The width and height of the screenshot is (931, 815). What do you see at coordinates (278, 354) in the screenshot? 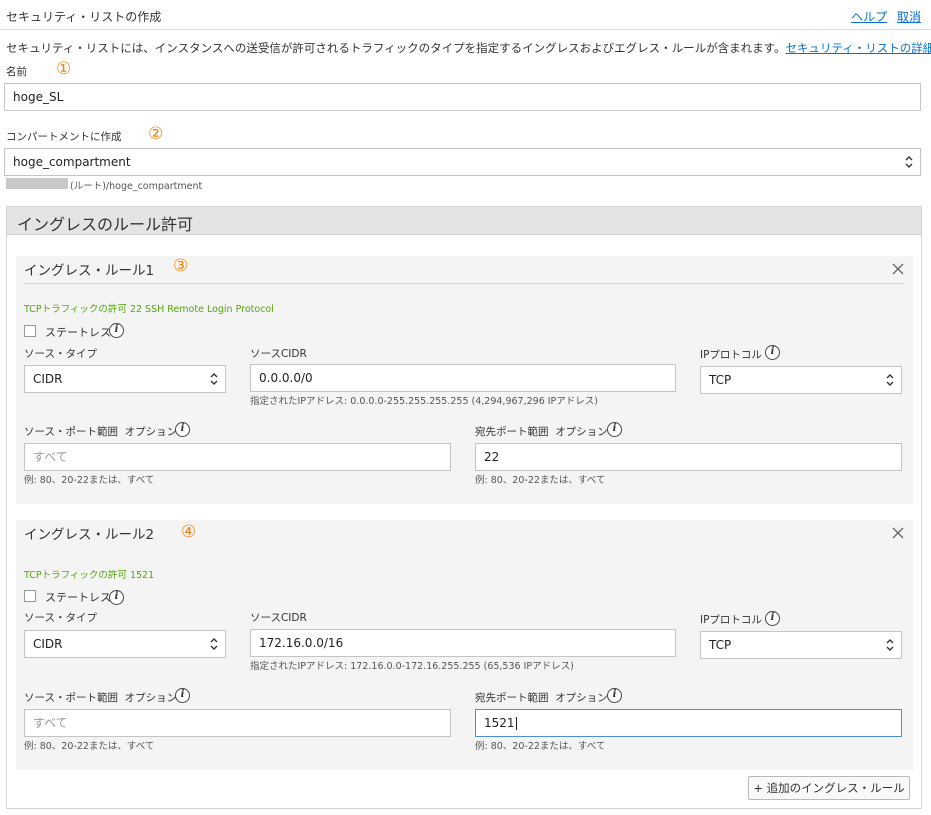
I see `rule-1-source-cidr-label: ソースCIDR` at bounding box center [278, 354].